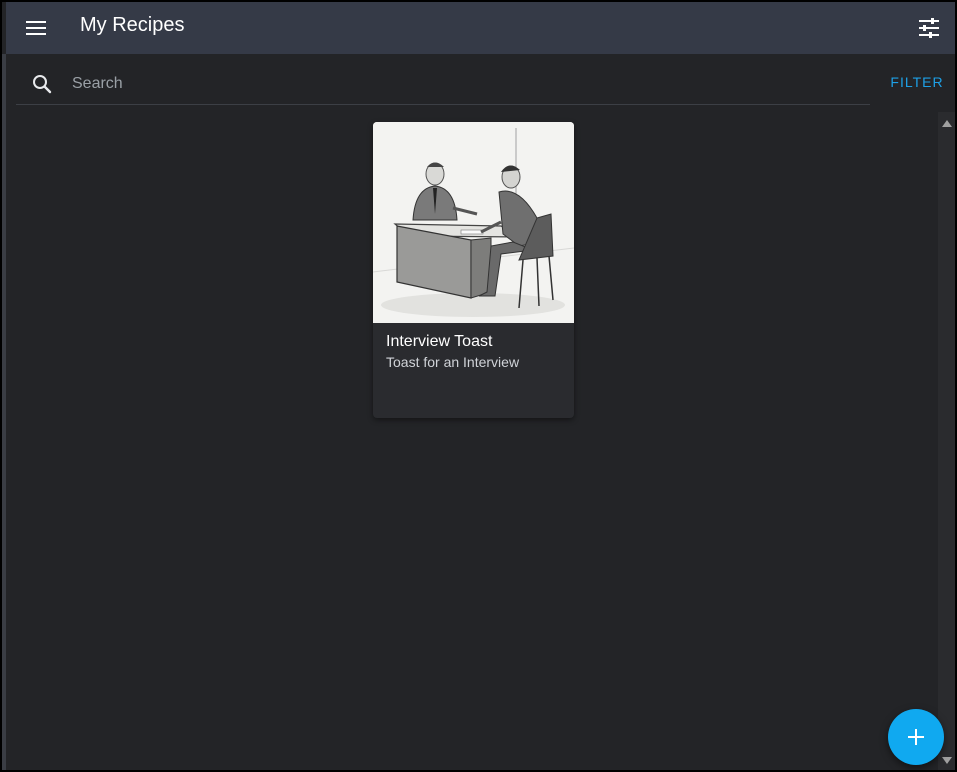 This screenshot has height=772, width=957. What do you see at coordinates (462, 84) in the screenshot?
I see `search-input` at bounding box center [462, 84].